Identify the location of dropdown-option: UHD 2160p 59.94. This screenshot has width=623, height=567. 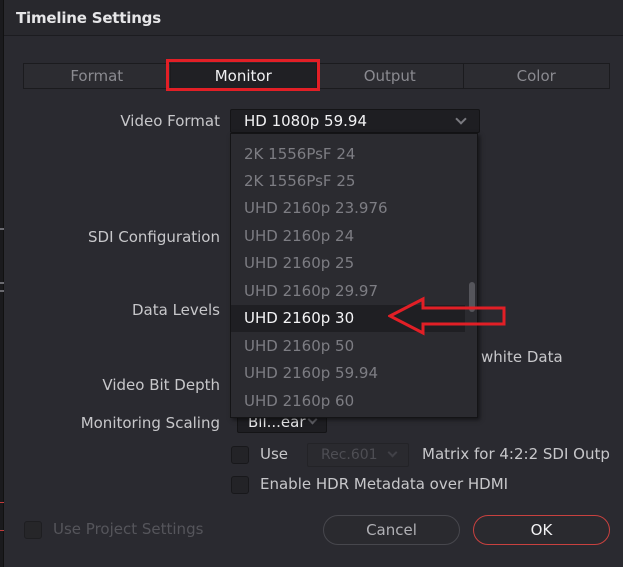
(348, 373).